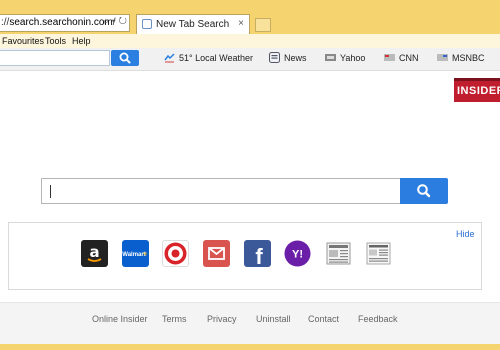 This screenshot has width=500, height=350. I want to click on address-url: ://search.searchonin.com/, so click(58, 22).